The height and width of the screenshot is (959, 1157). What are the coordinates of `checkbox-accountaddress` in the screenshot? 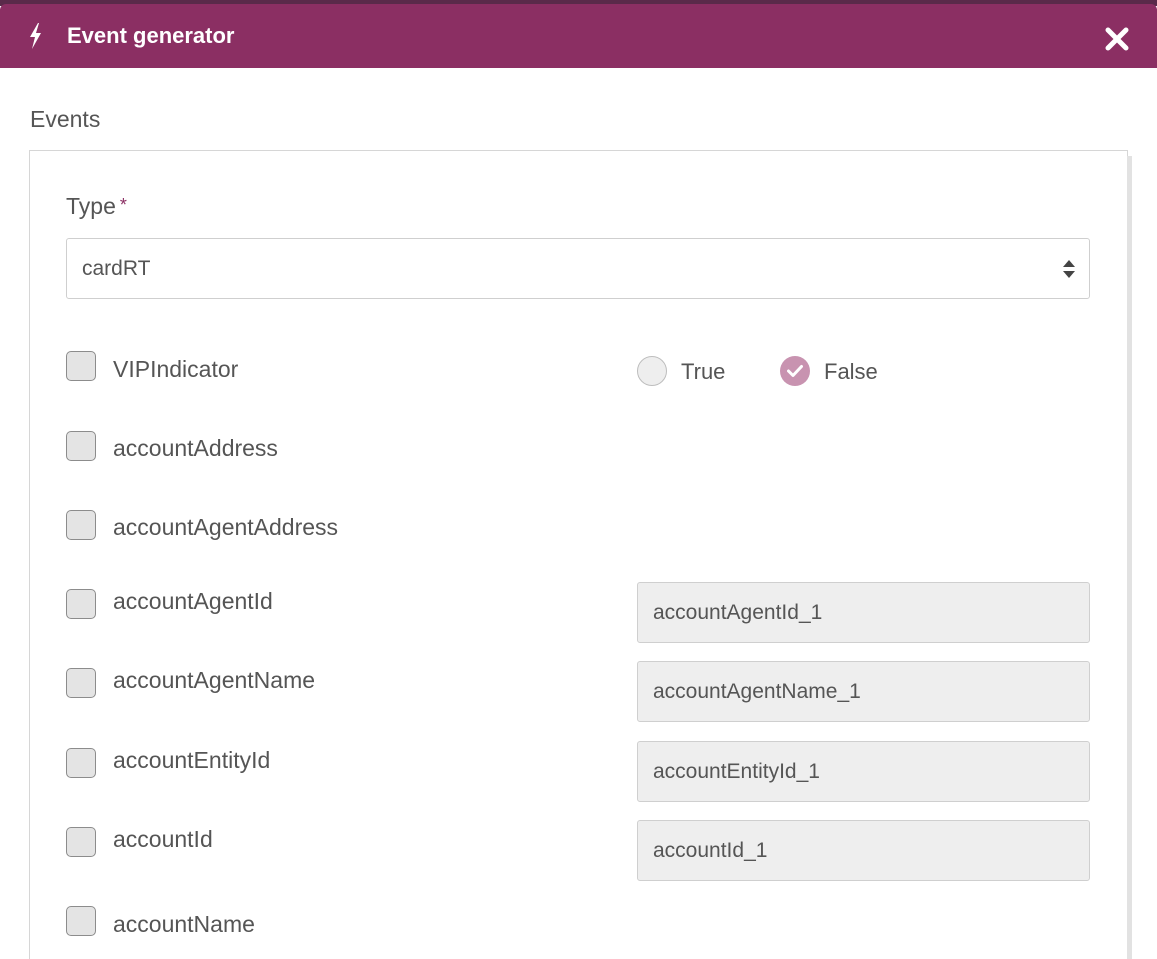 It's located at (81, 446).